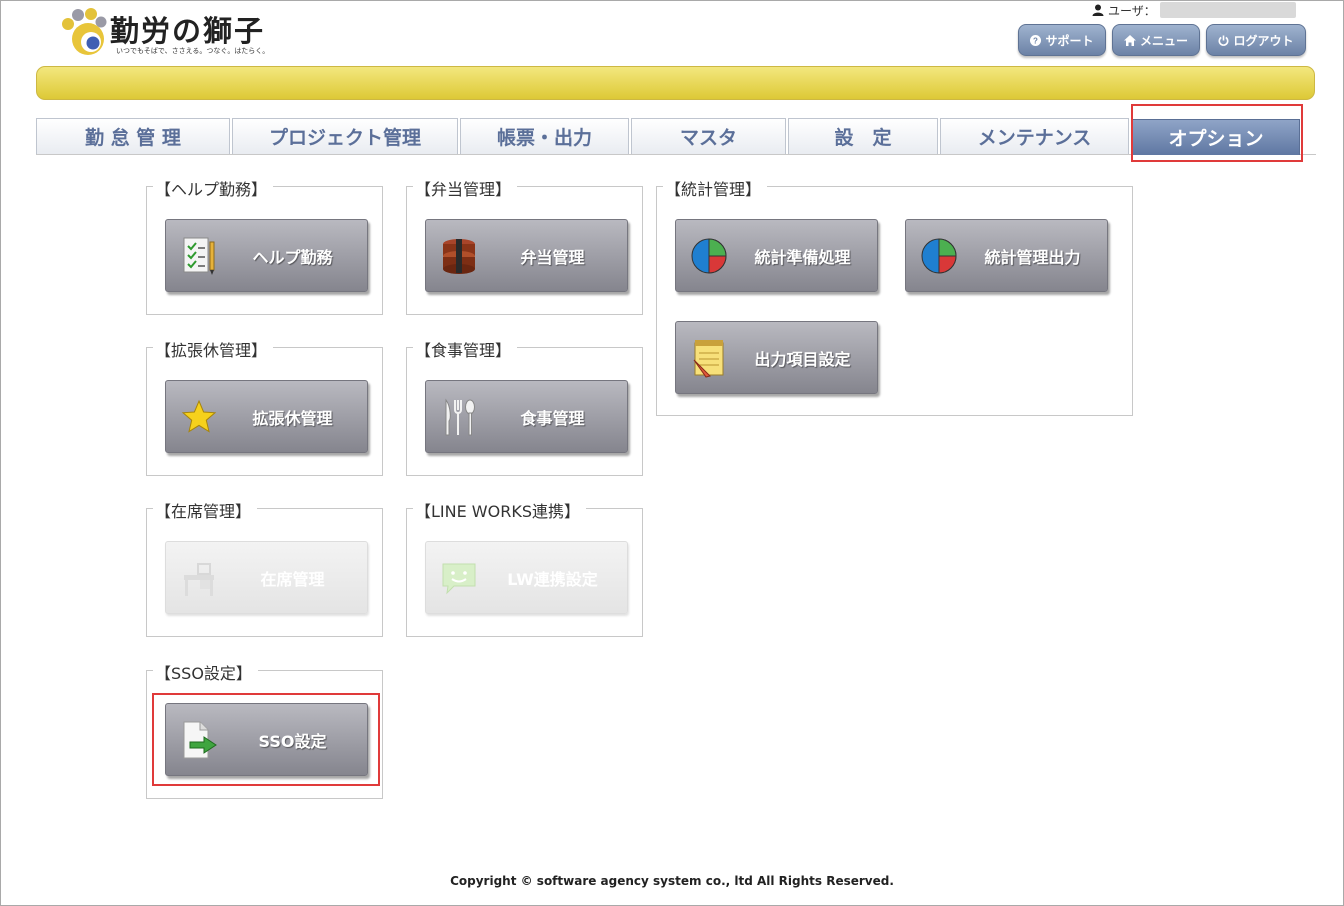  I want to click on button-label: 出力項目設定, so click(802, 359).